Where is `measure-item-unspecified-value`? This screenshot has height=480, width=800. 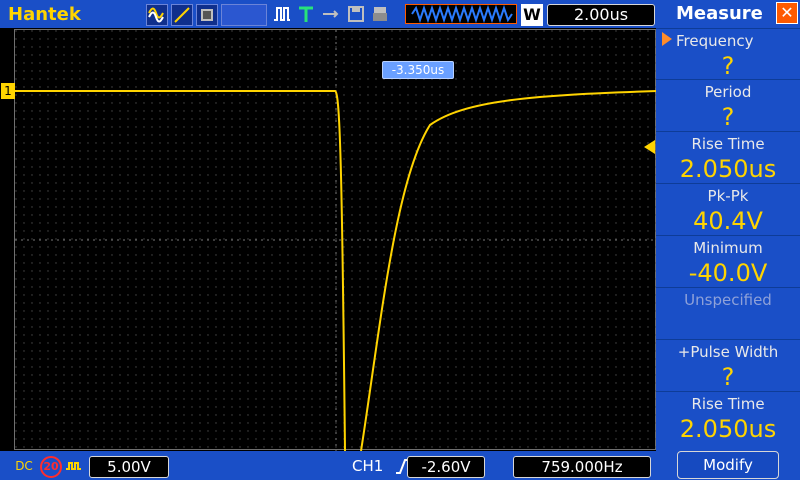
measure-item-unspecified-value is located at coordinates (728, 325).